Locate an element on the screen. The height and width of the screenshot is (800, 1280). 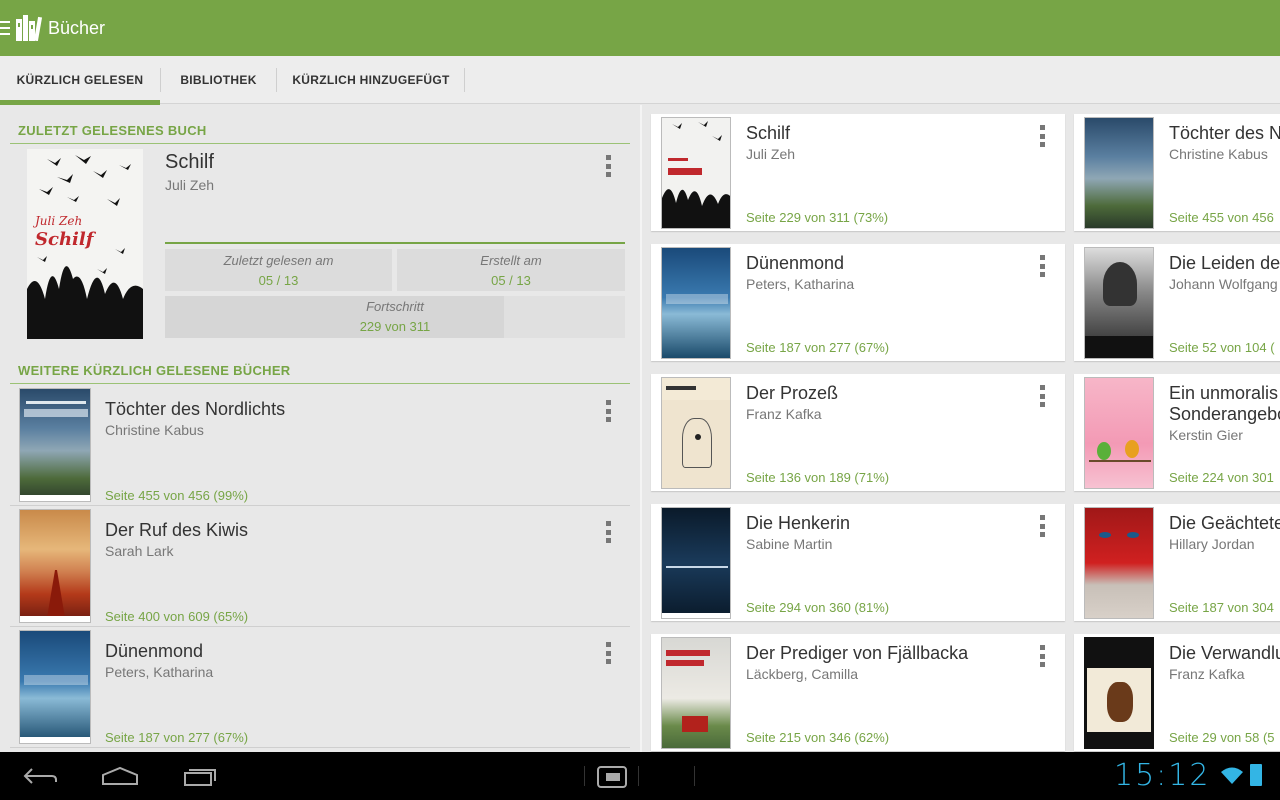
book-progress: Seite 294 von 360 (81%) is located at coordinates (818, 607).